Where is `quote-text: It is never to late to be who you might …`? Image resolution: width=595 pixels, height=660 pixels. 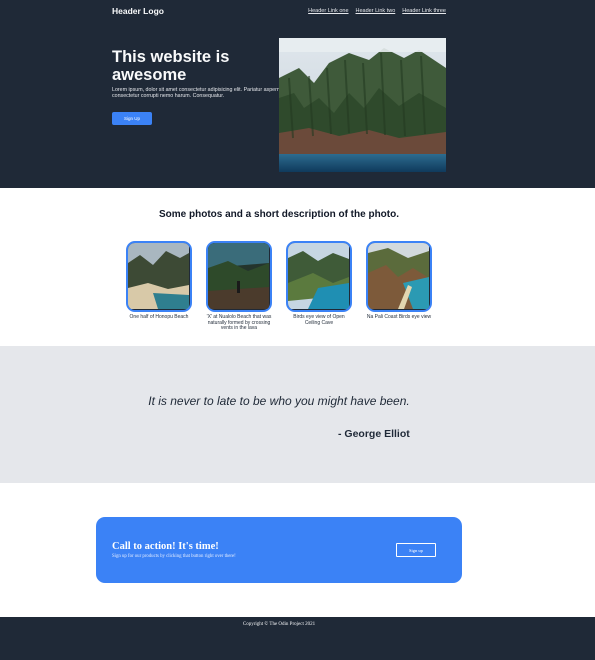 quote-text: It is never to late to be who you might … is located at coordinates (279, 401).